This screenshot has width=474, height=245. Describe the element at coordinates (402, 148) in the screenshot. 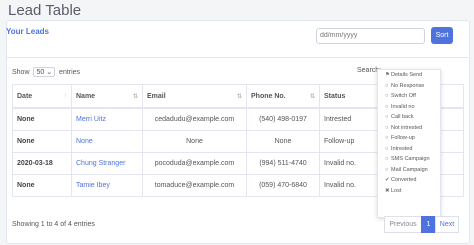

I see `menu-item-label: Intrested` at that location.